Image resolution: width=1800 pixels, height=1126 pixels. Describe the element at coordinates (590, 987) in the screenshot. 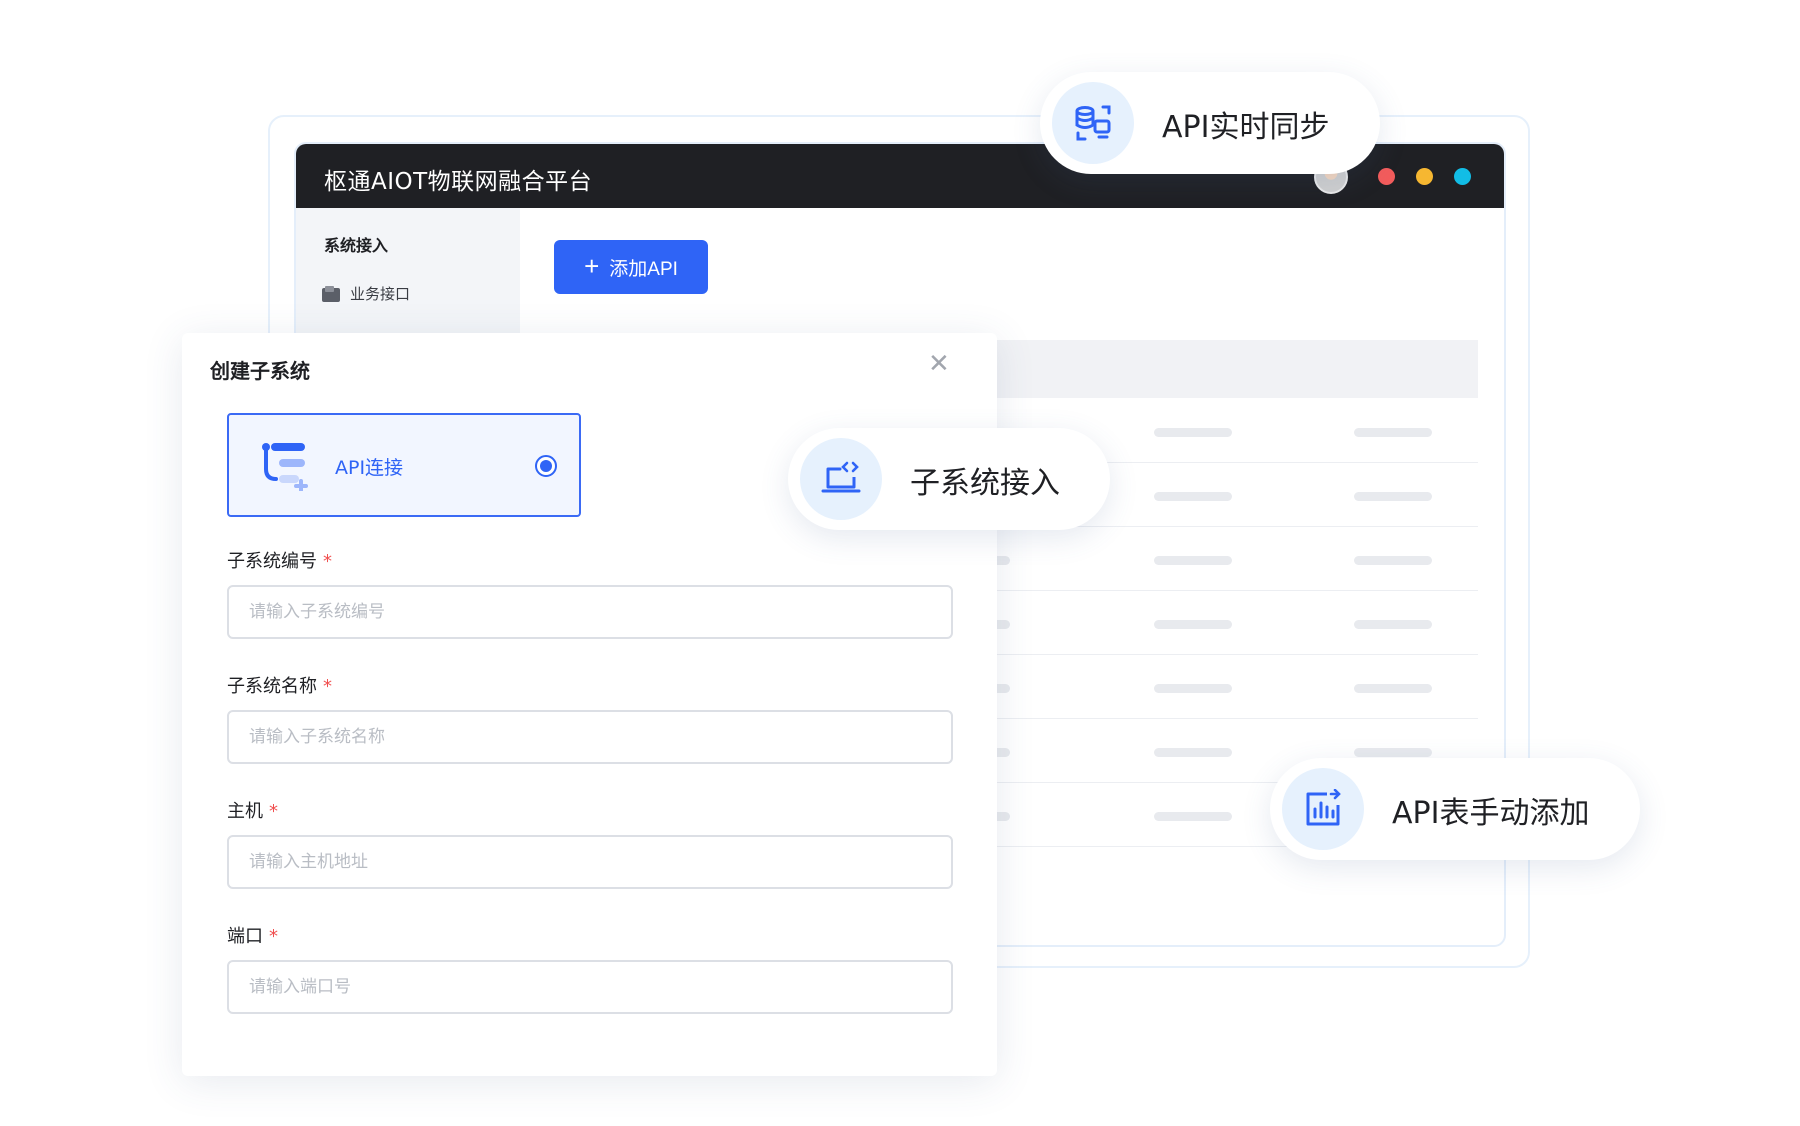

I see `port-input` at that location.